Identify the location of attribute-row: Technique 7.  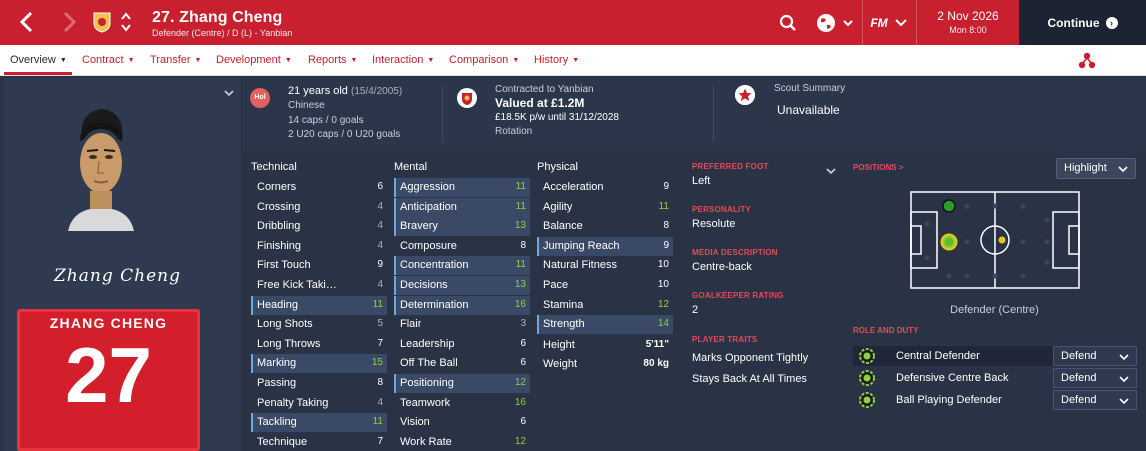
(319, 442).